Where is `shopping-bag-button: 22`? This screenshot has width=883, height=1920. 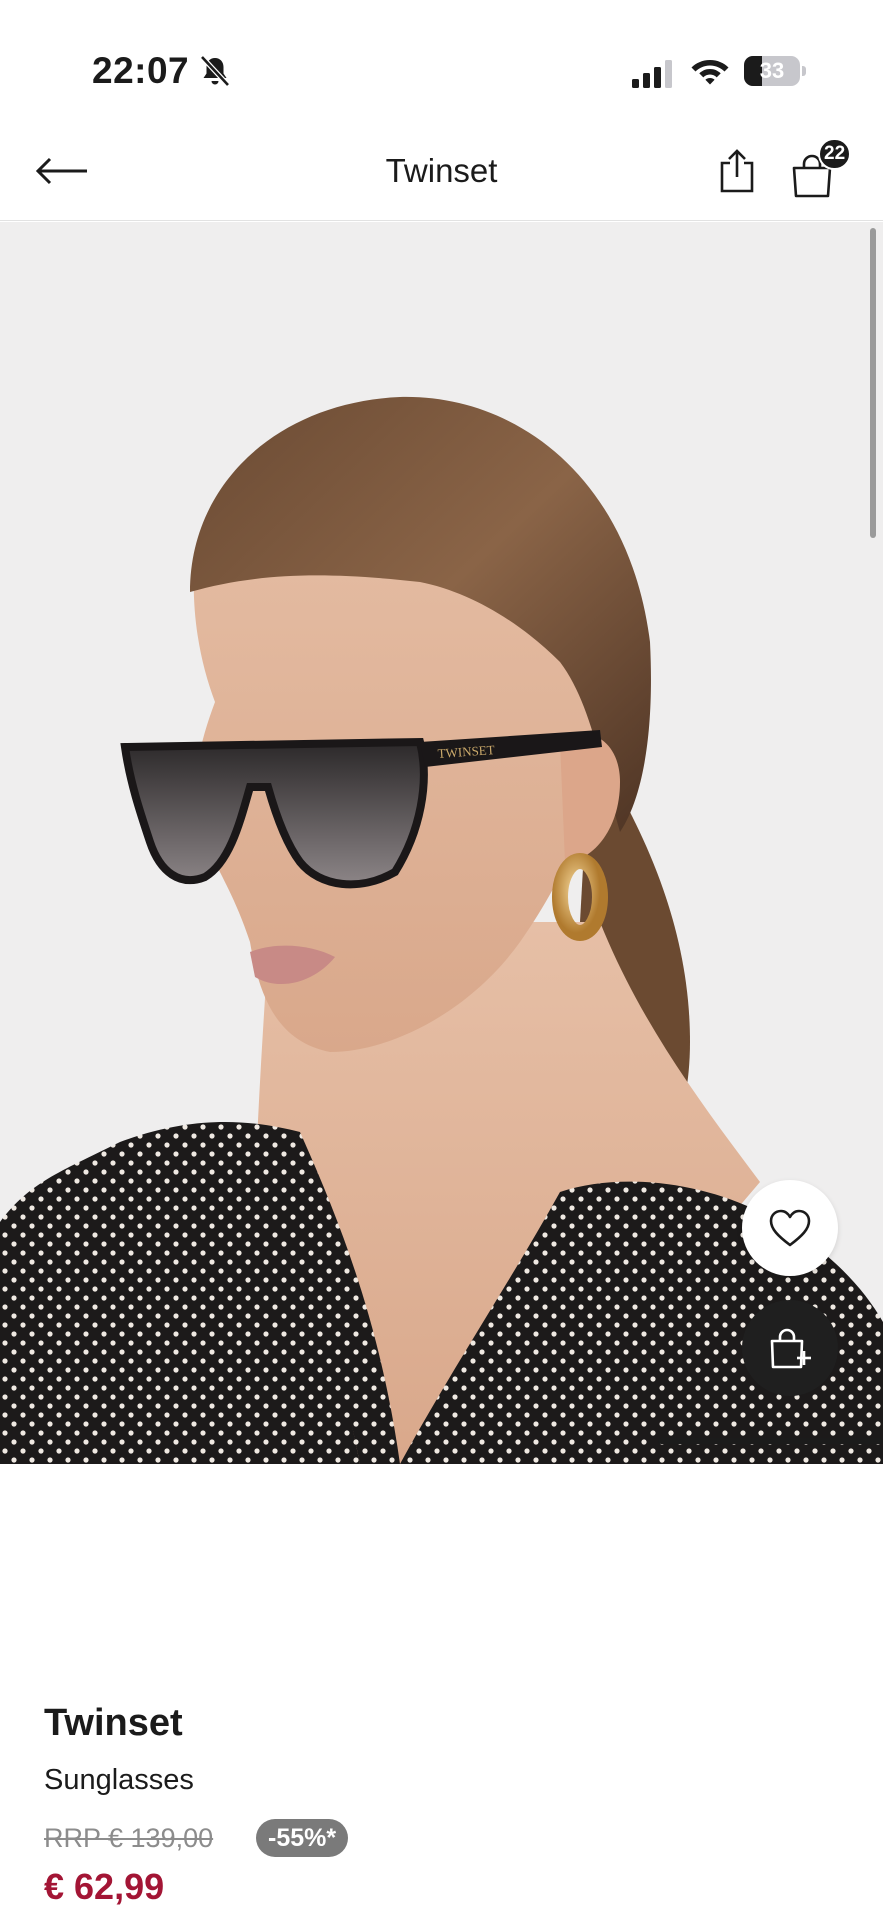 shopping-bag-button: 22 is located at coordinates (821, 169).